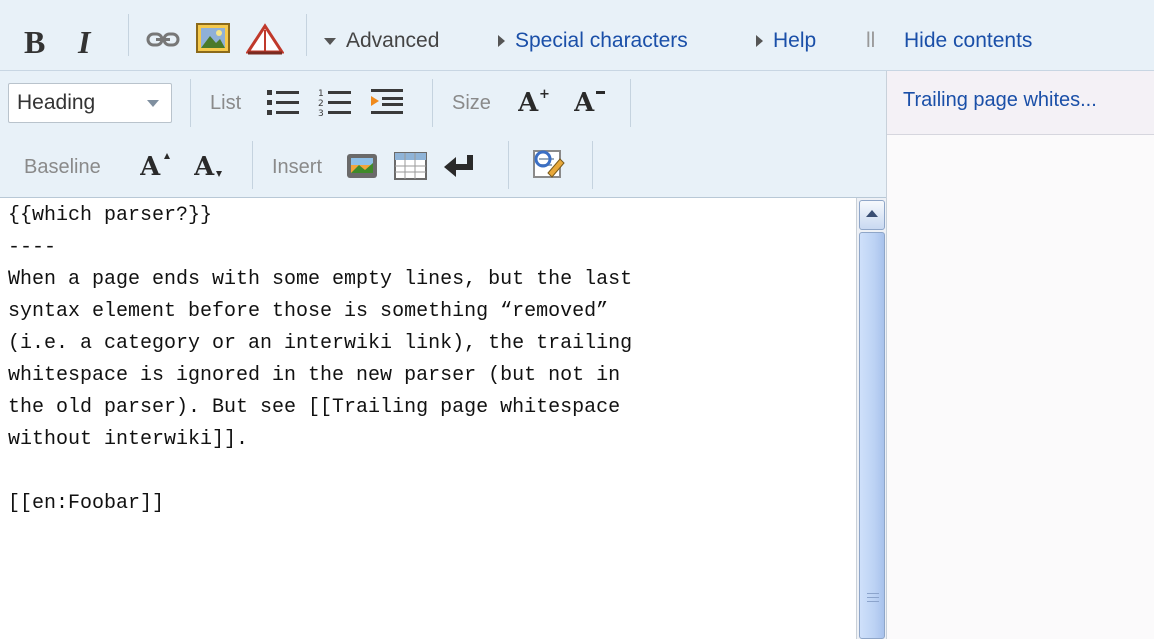  I want to click on svg-text: 3, so click(321, 113).